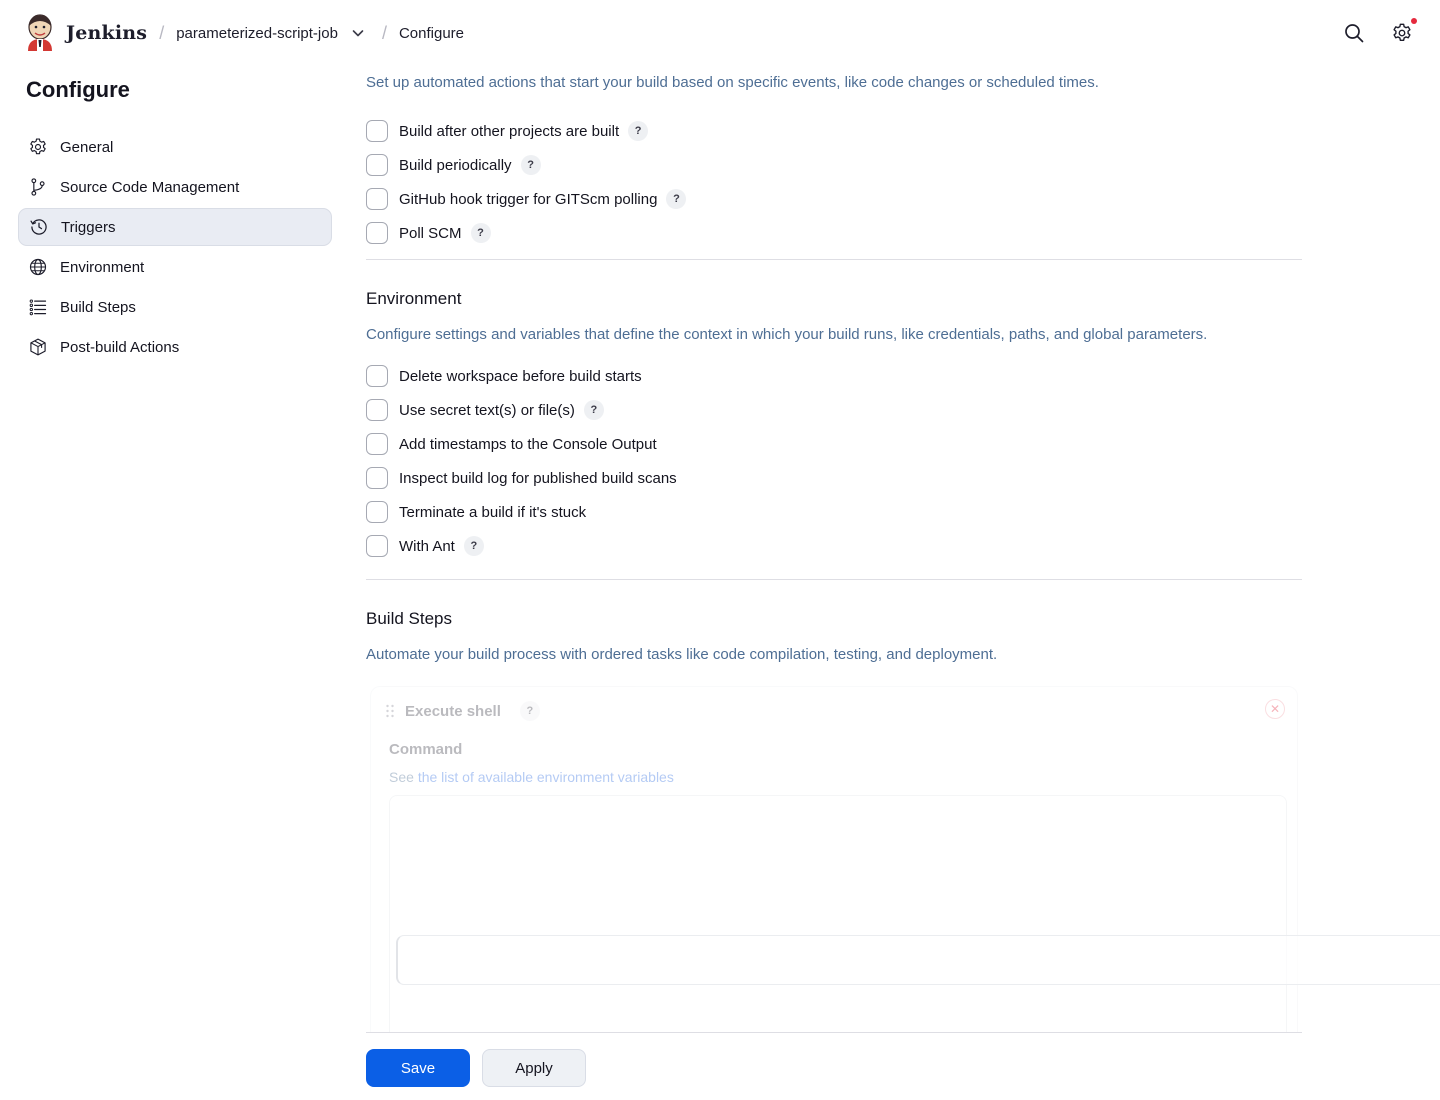 This screenshot has width=1440, height=1100. I want to click on trigger-option: GitHub hook trigger for GITScm polling ?, so click(834, 199).